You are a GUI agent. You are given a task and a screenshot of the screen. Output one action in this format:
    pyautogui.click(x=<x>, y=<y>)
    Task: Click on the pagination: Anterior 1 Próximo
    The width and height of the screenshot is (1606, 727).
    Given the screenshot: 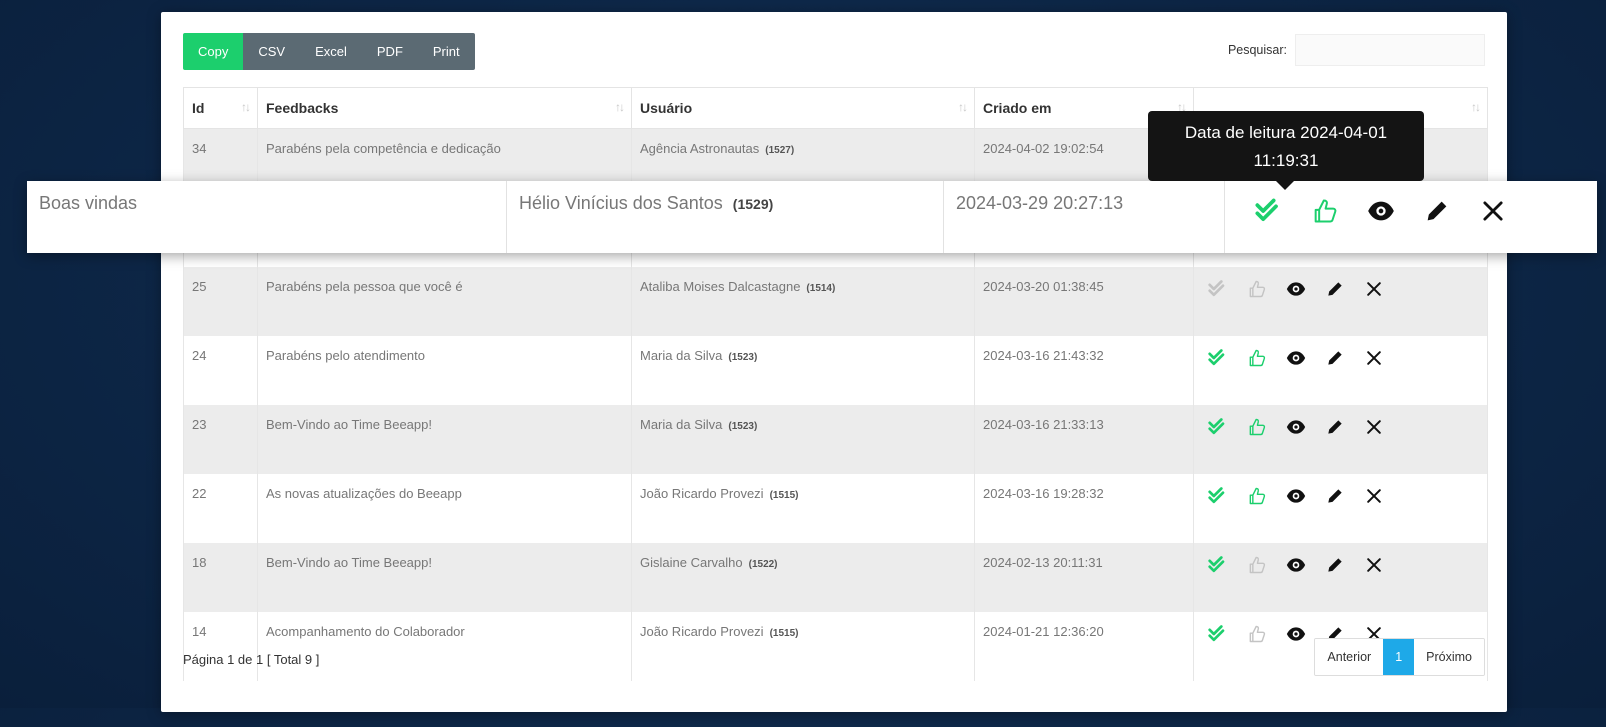 What is the action you would take?
    pyautogui.click(x=1399, y=657)
    